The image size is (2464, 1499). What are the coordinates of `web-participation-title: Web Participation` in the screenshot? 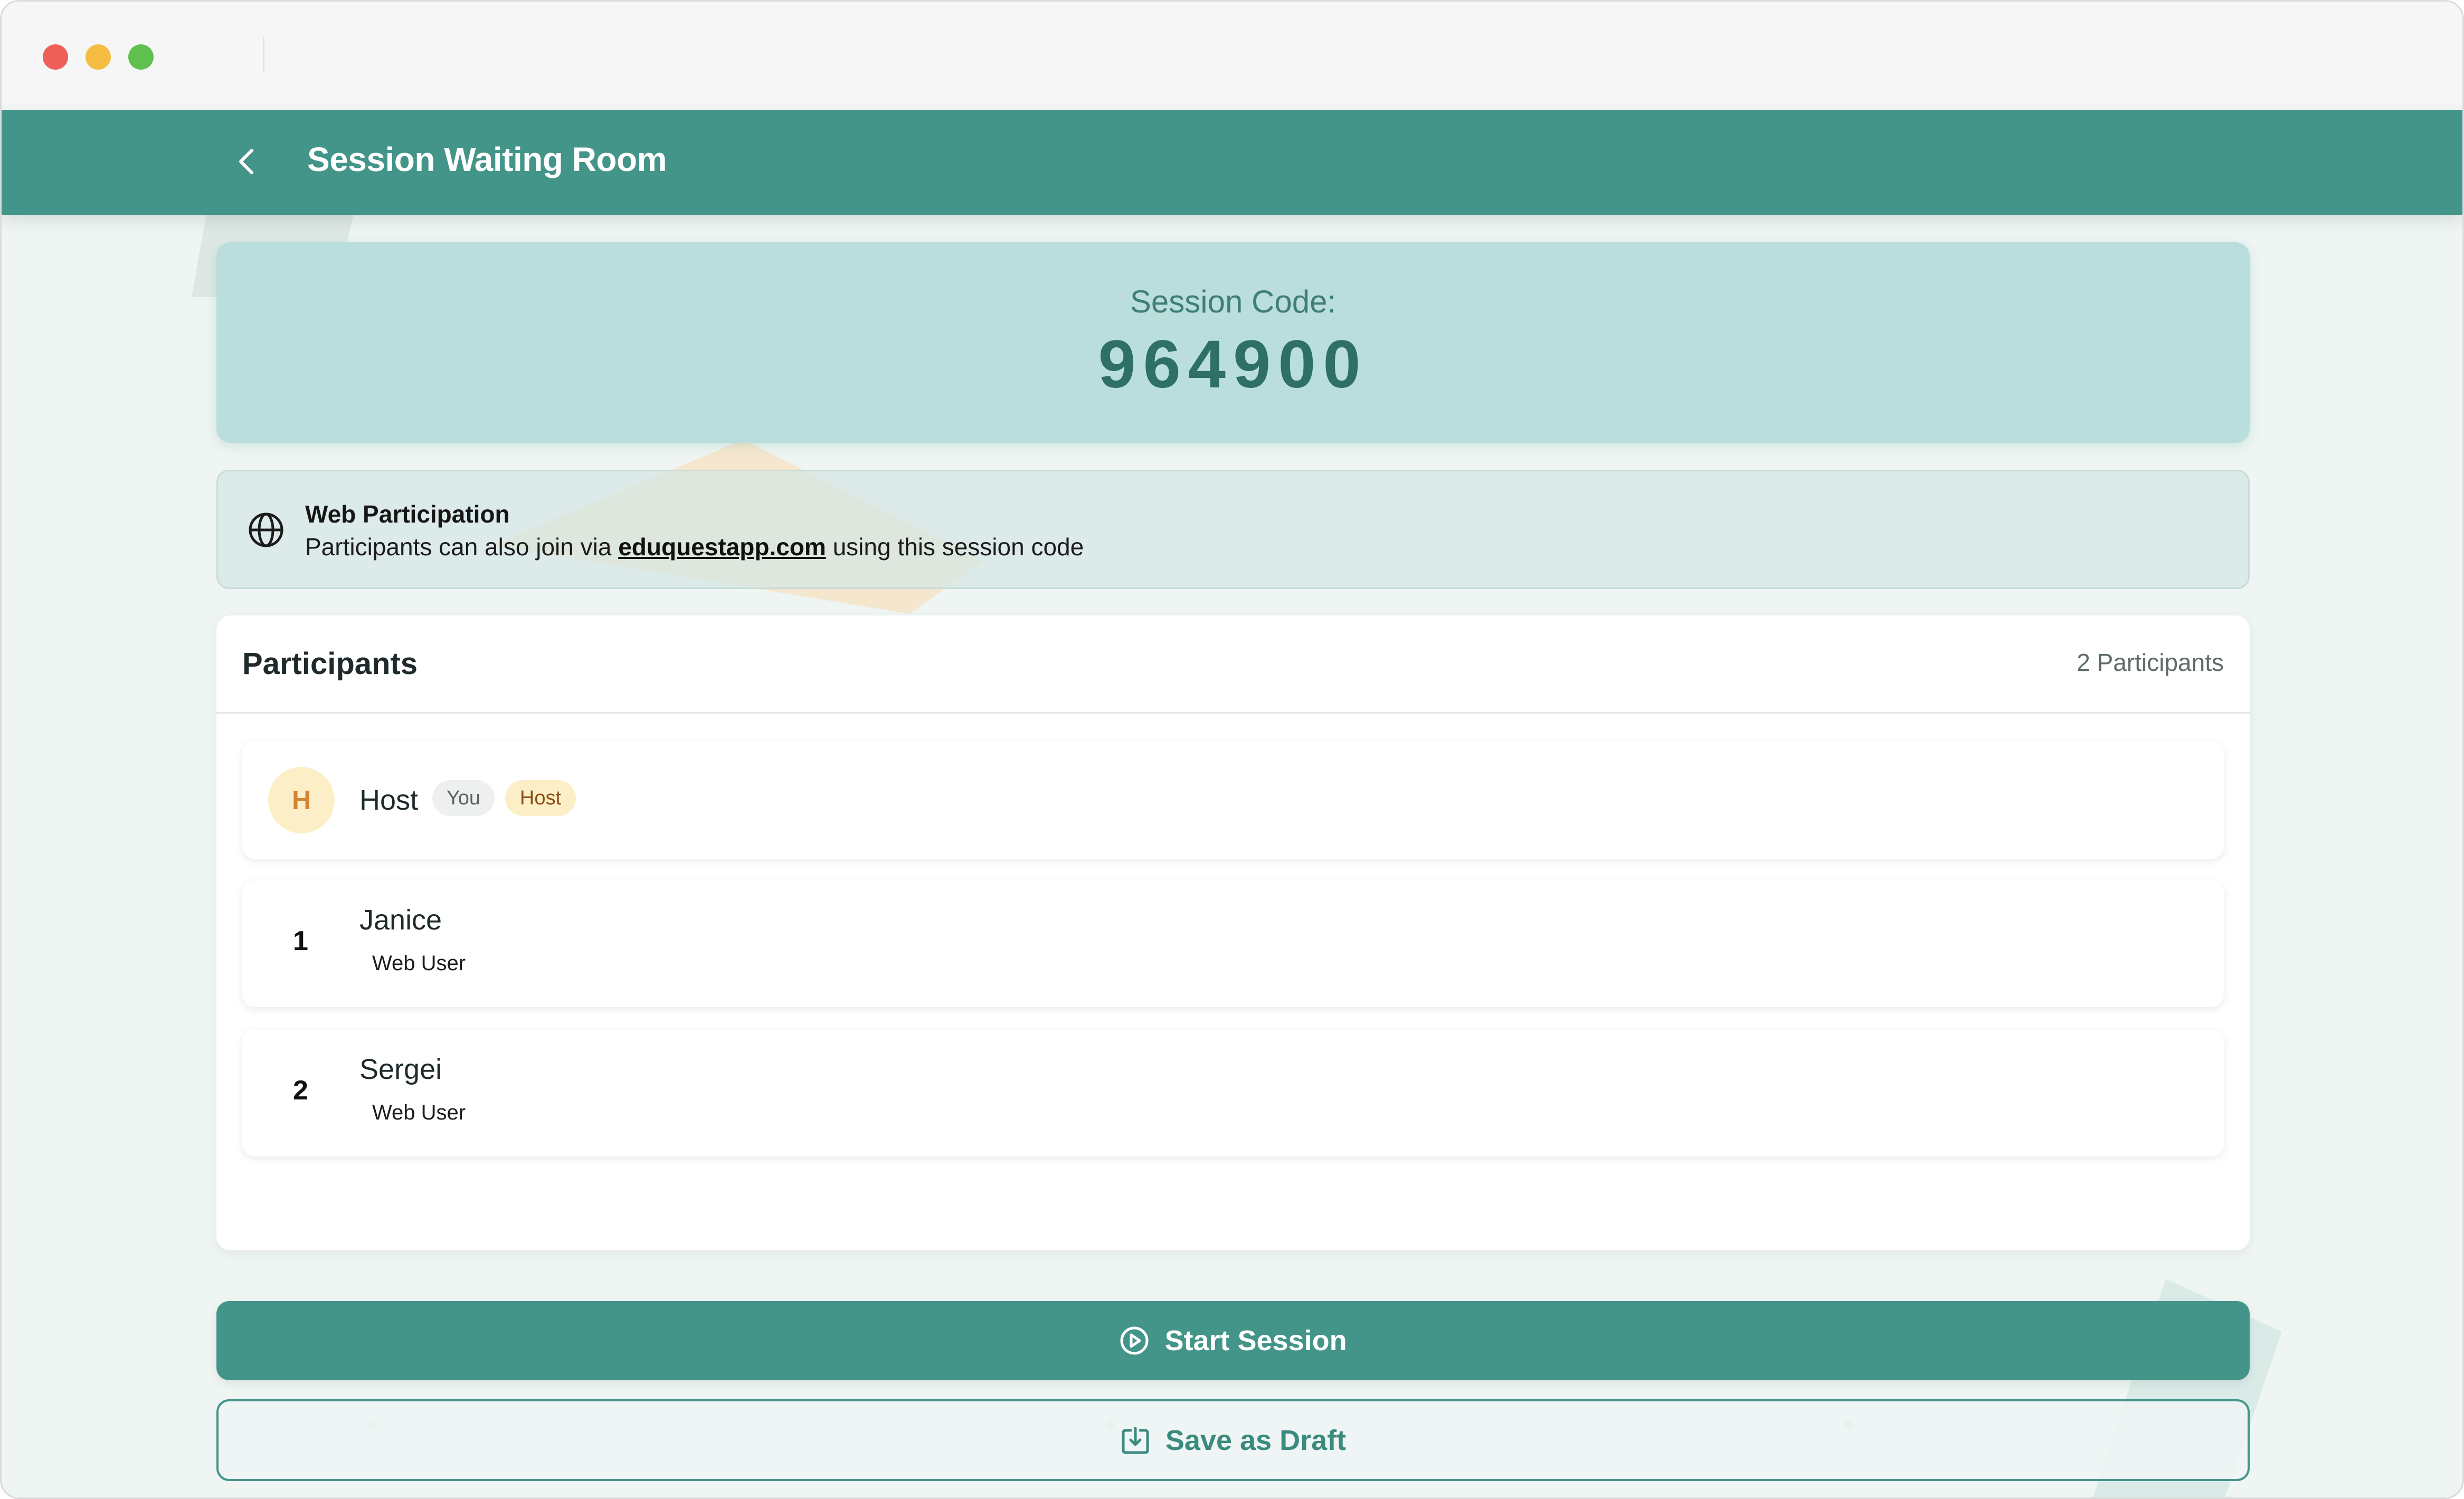 It's located at (407, 514).